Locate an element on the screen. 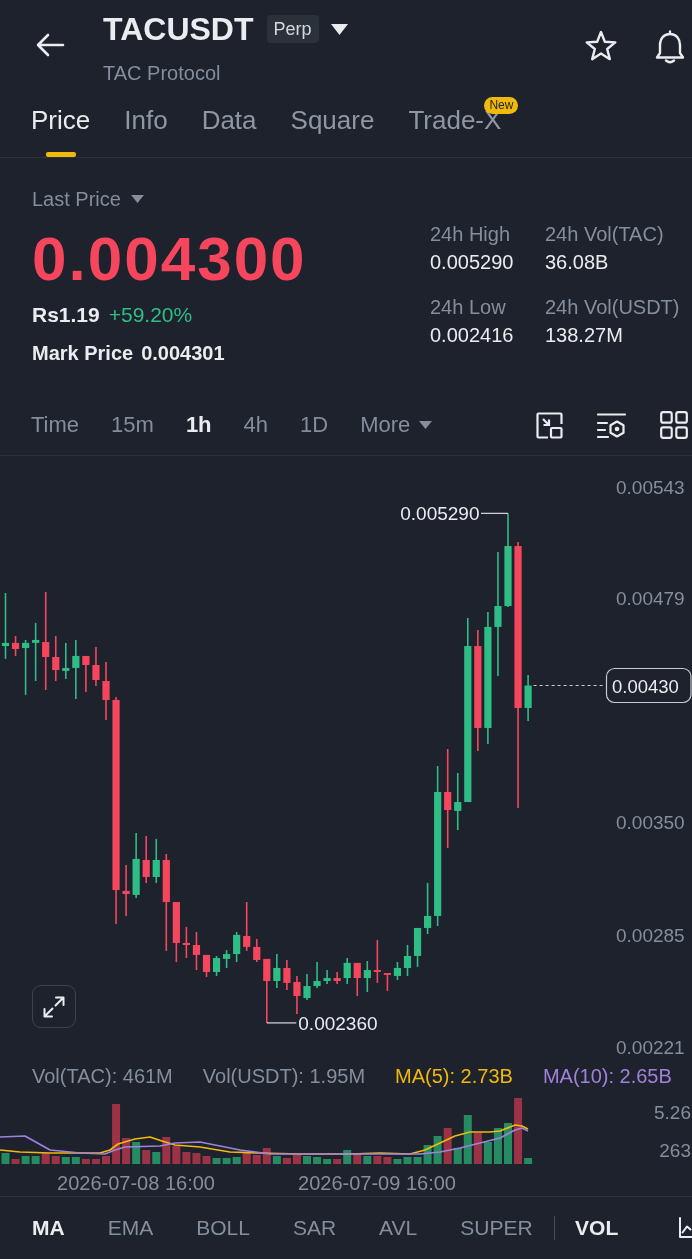  indicator-tab: SUPER is located at coordinates (496, 1228).